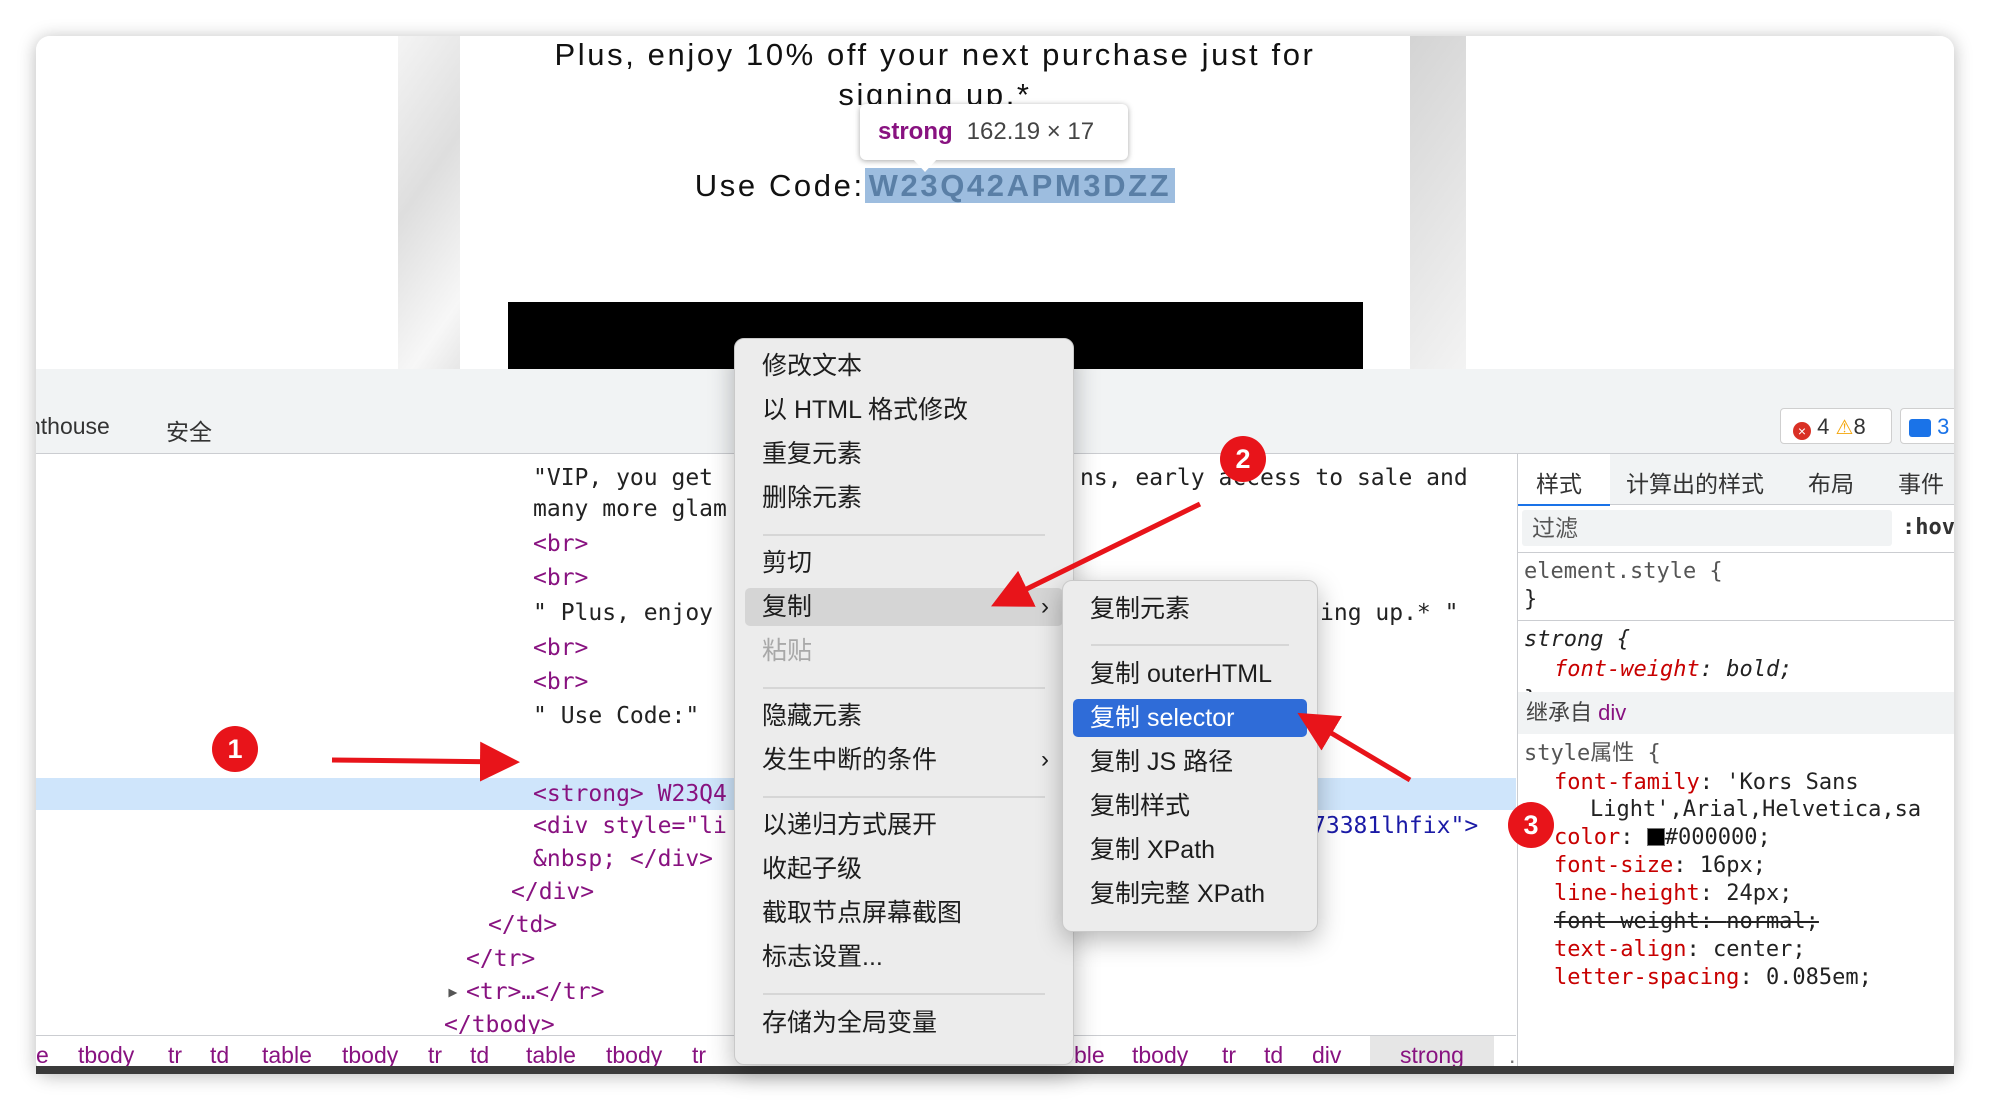 This screenshot has height=1110, width=1990. I want to click on tooltip-arrow, so click(925, 165).